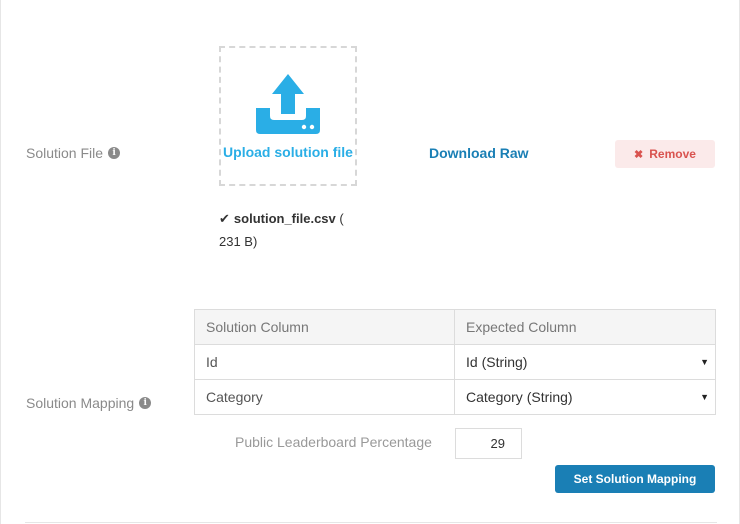 Image resolution: width=740 pixels, height=524 pixels. I want to click on download-raw-link: Download Raw, so click(479, 153).